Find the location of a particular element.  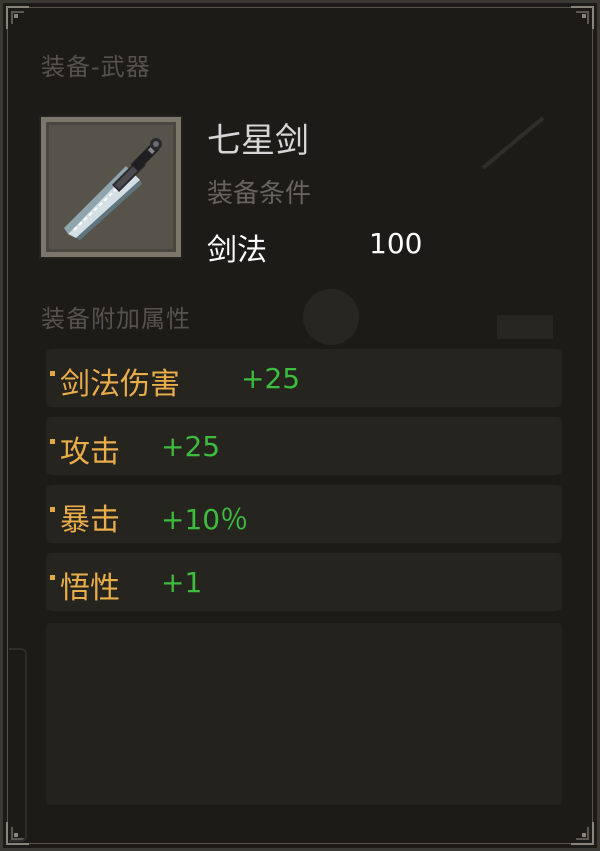

attribute-row: 攻击 +25 is located at coordinates (304, 446).